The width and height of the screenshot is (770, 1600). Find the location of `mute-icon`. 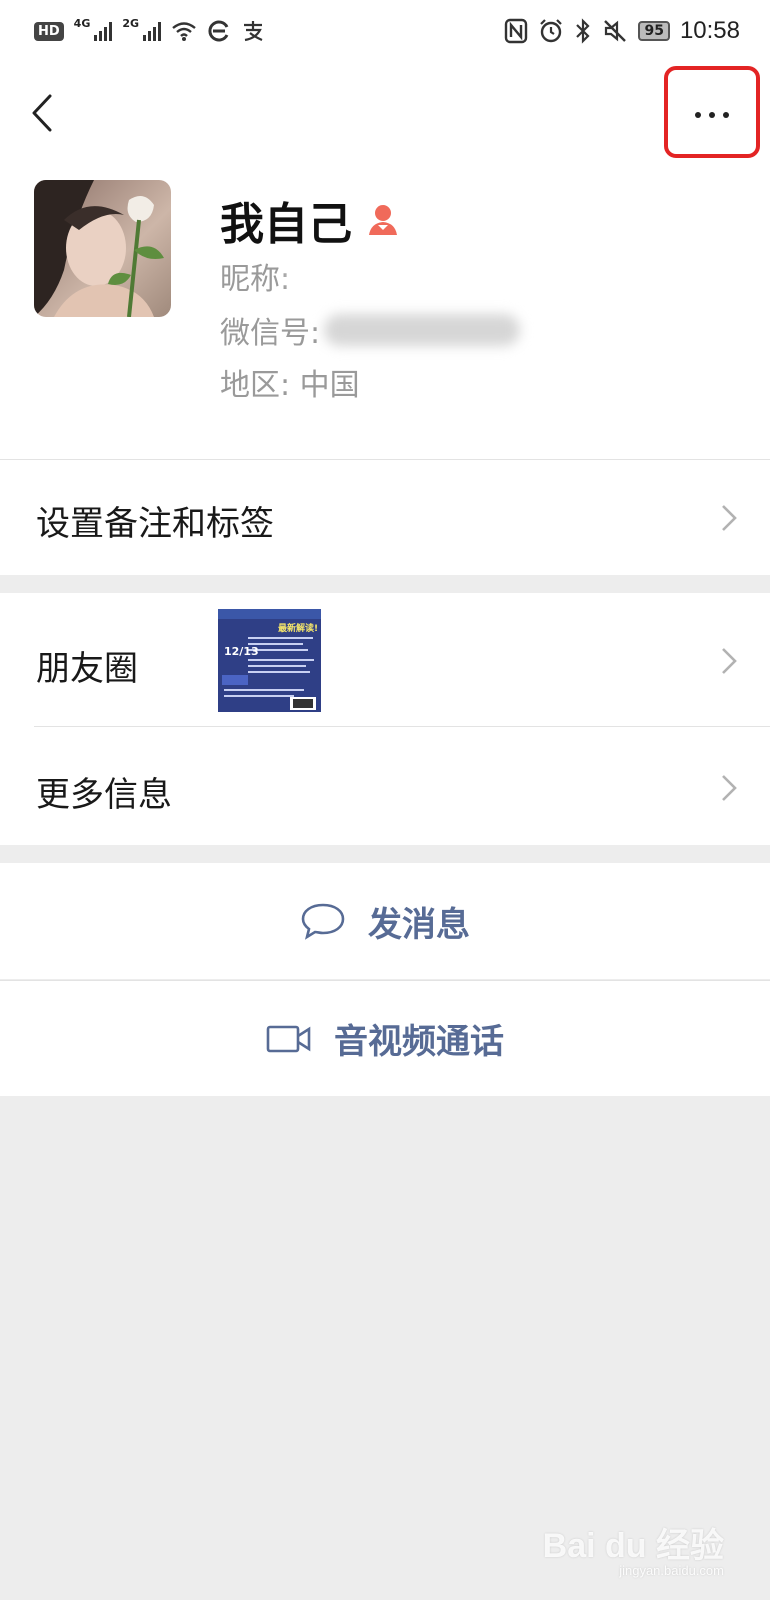

mute-icon is located at coordinates (615, 31).